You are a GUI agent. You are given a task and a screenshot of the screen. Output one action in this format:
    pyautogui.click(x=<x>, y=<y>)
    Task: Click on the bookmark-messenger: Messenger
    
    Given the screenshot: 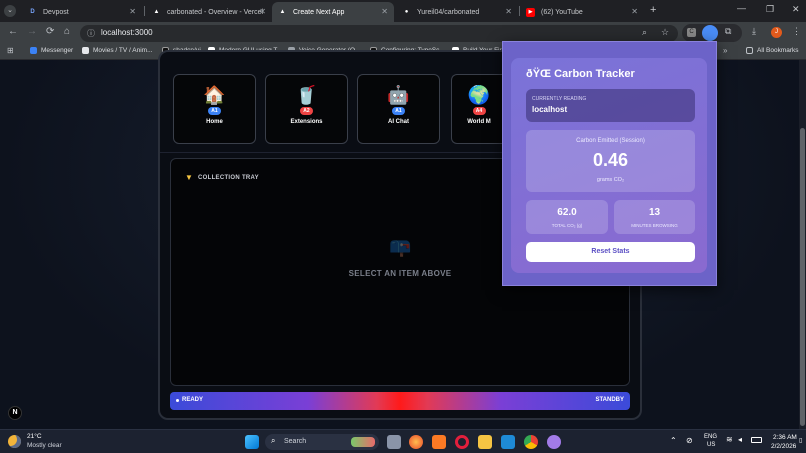 What is the action you would take?
    pyautogui.click(x=51, y=50)
    